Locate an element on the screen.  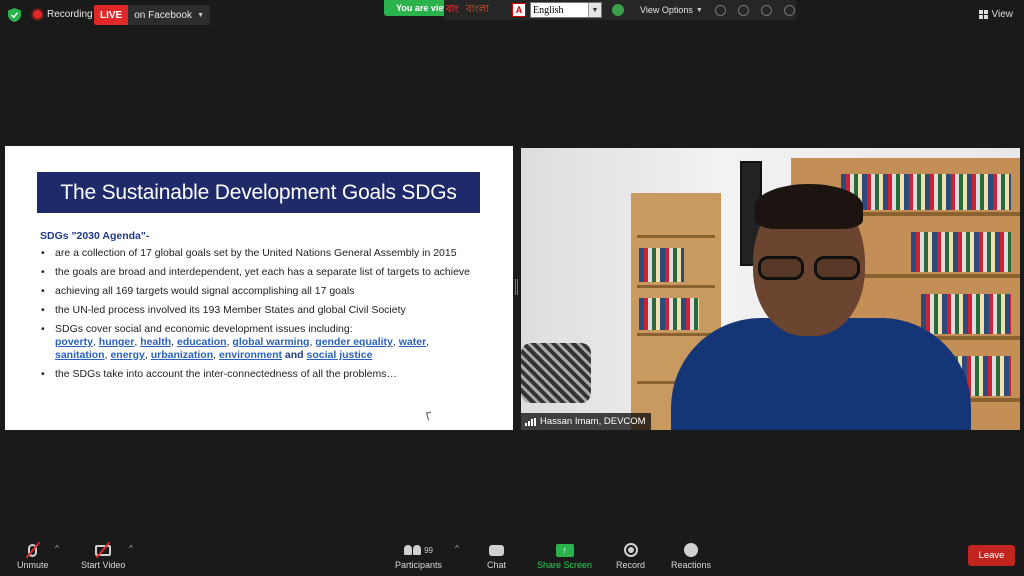
view-label: View is located at coordinates (1002, 14).